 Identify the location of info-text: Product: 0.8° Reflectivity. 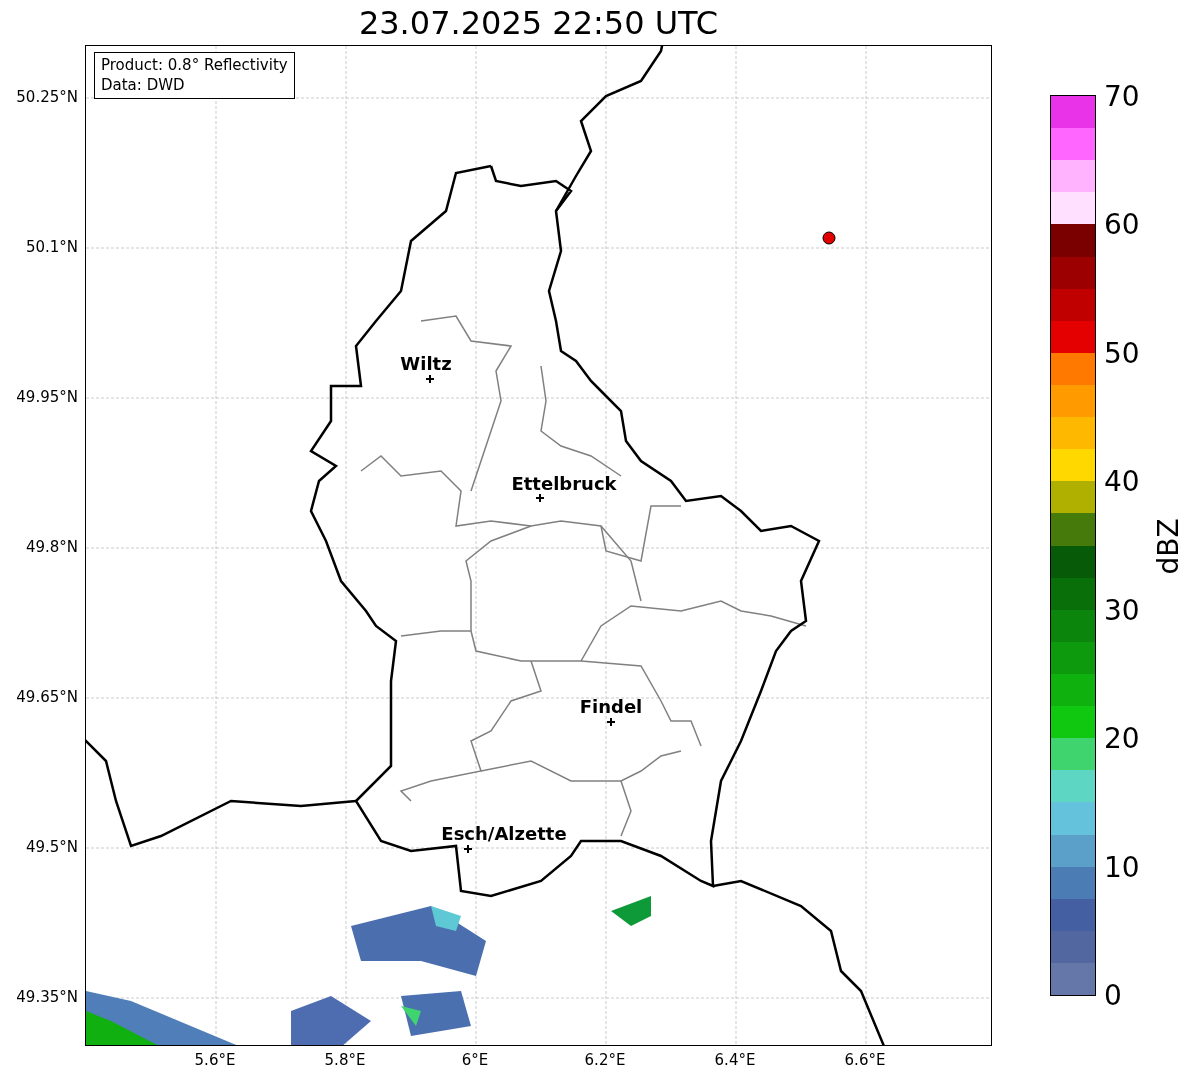
(194, 65).